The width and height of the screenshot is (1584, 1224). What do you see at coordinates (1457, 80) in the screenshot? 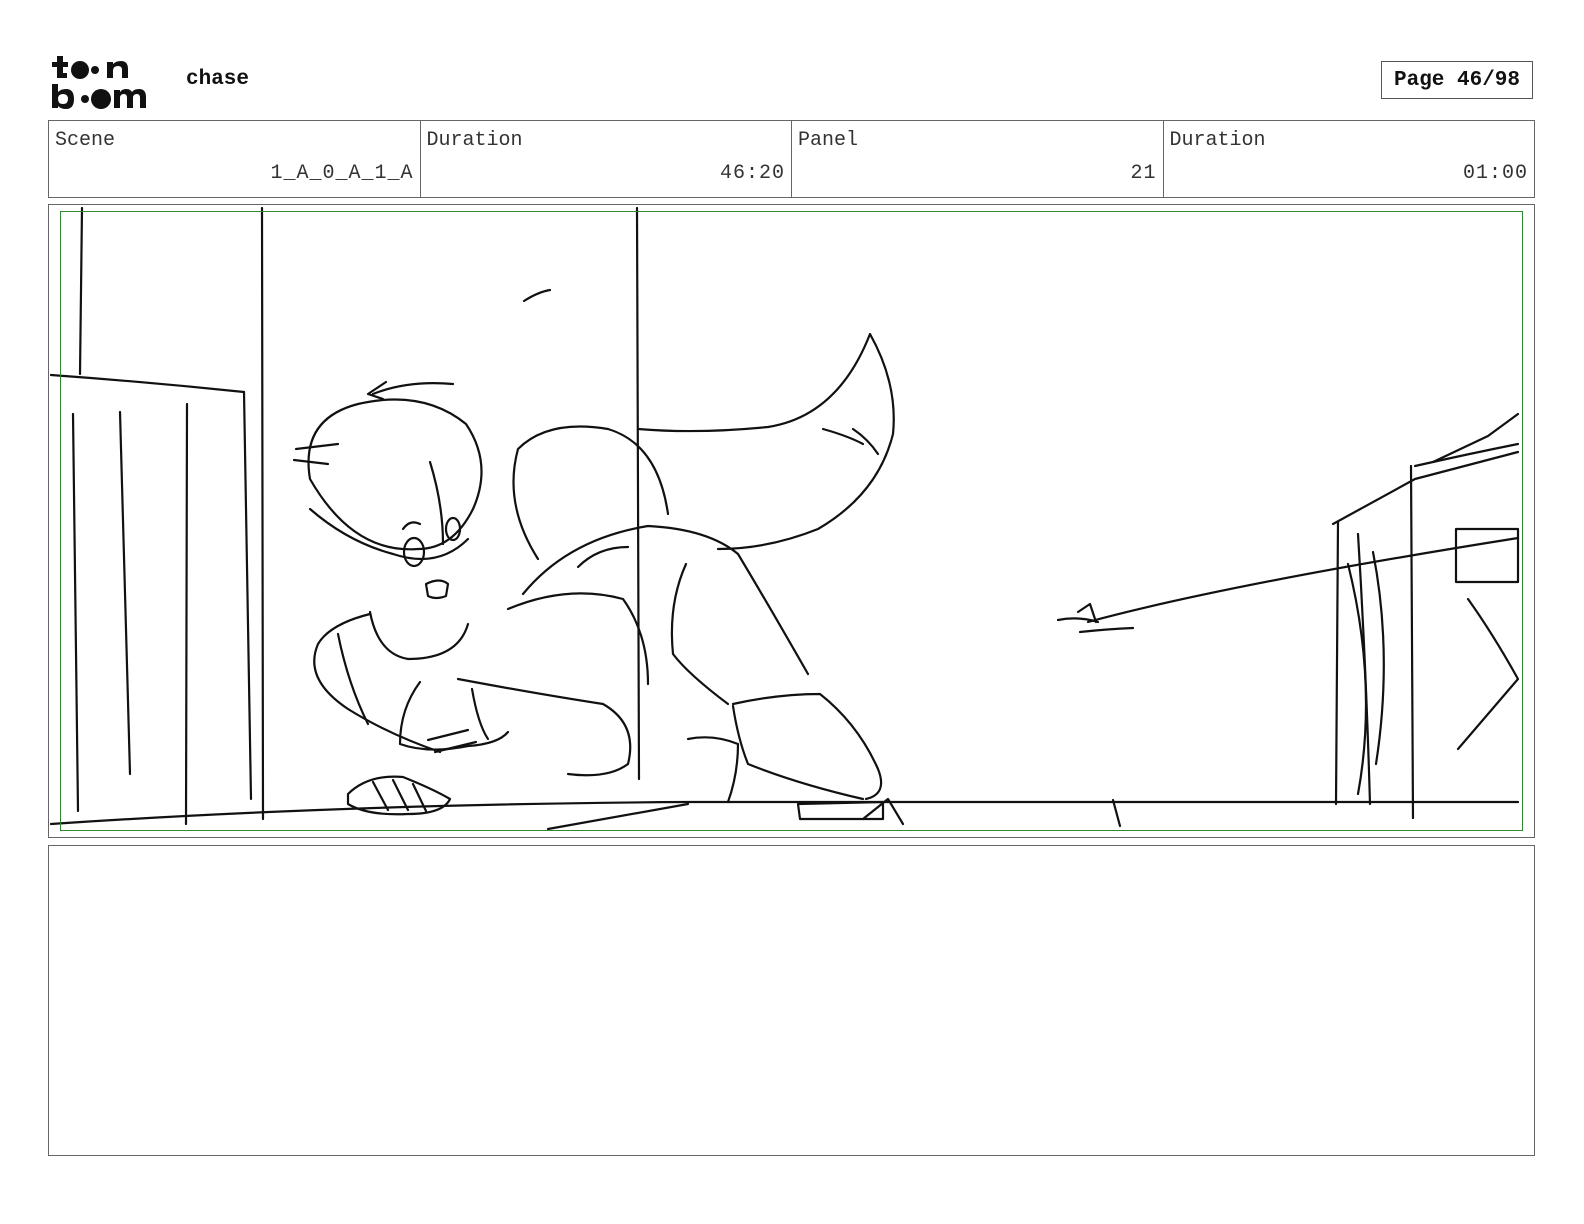
I see `page-number-badge: Page 46/98` at bounding box center [1457, 80].